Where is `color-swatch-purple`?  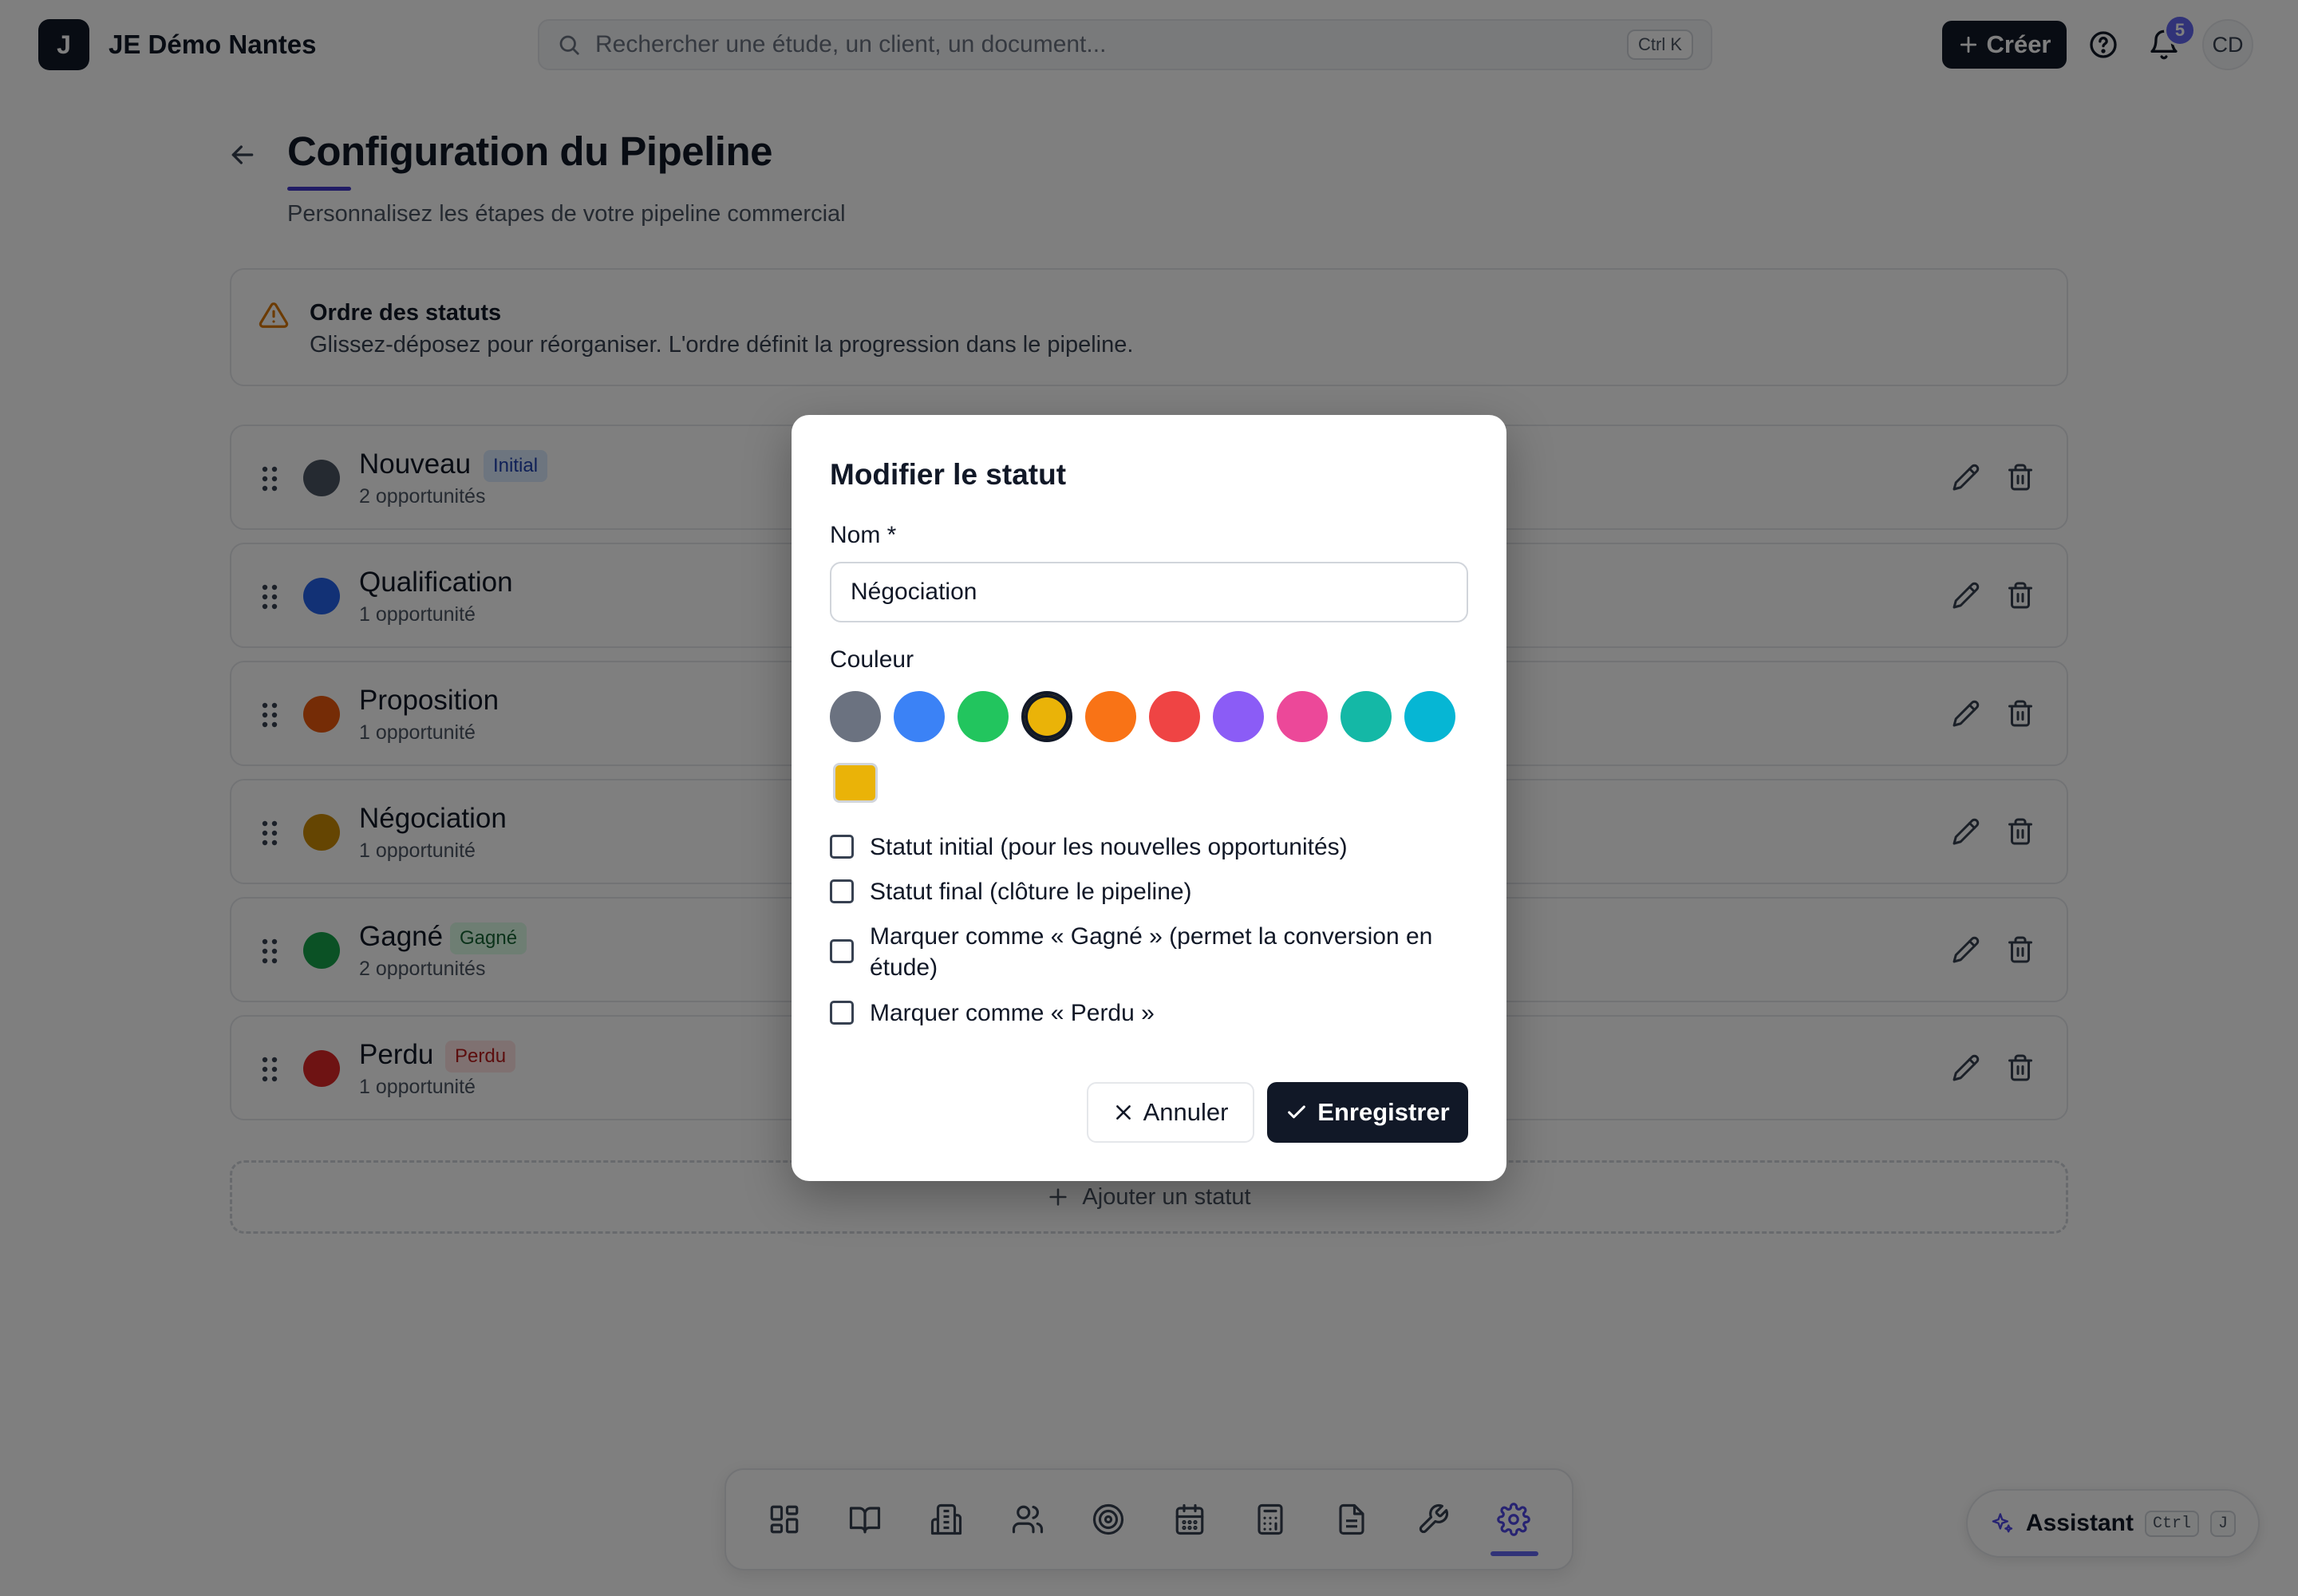 color-swatch-purple is located at coordinates (1239, 716).